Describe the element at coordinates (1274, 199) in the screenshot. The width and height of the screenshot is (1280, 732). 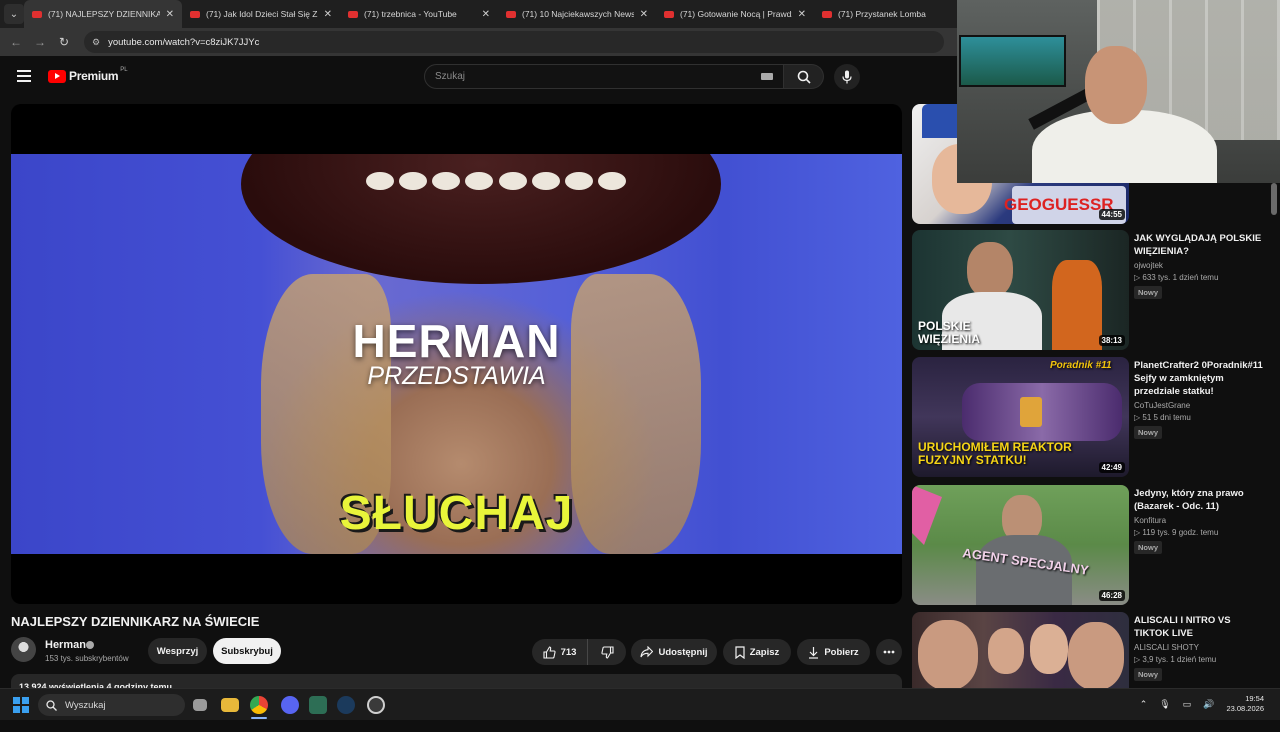
I see `sidebar-scrollbar` at that location.